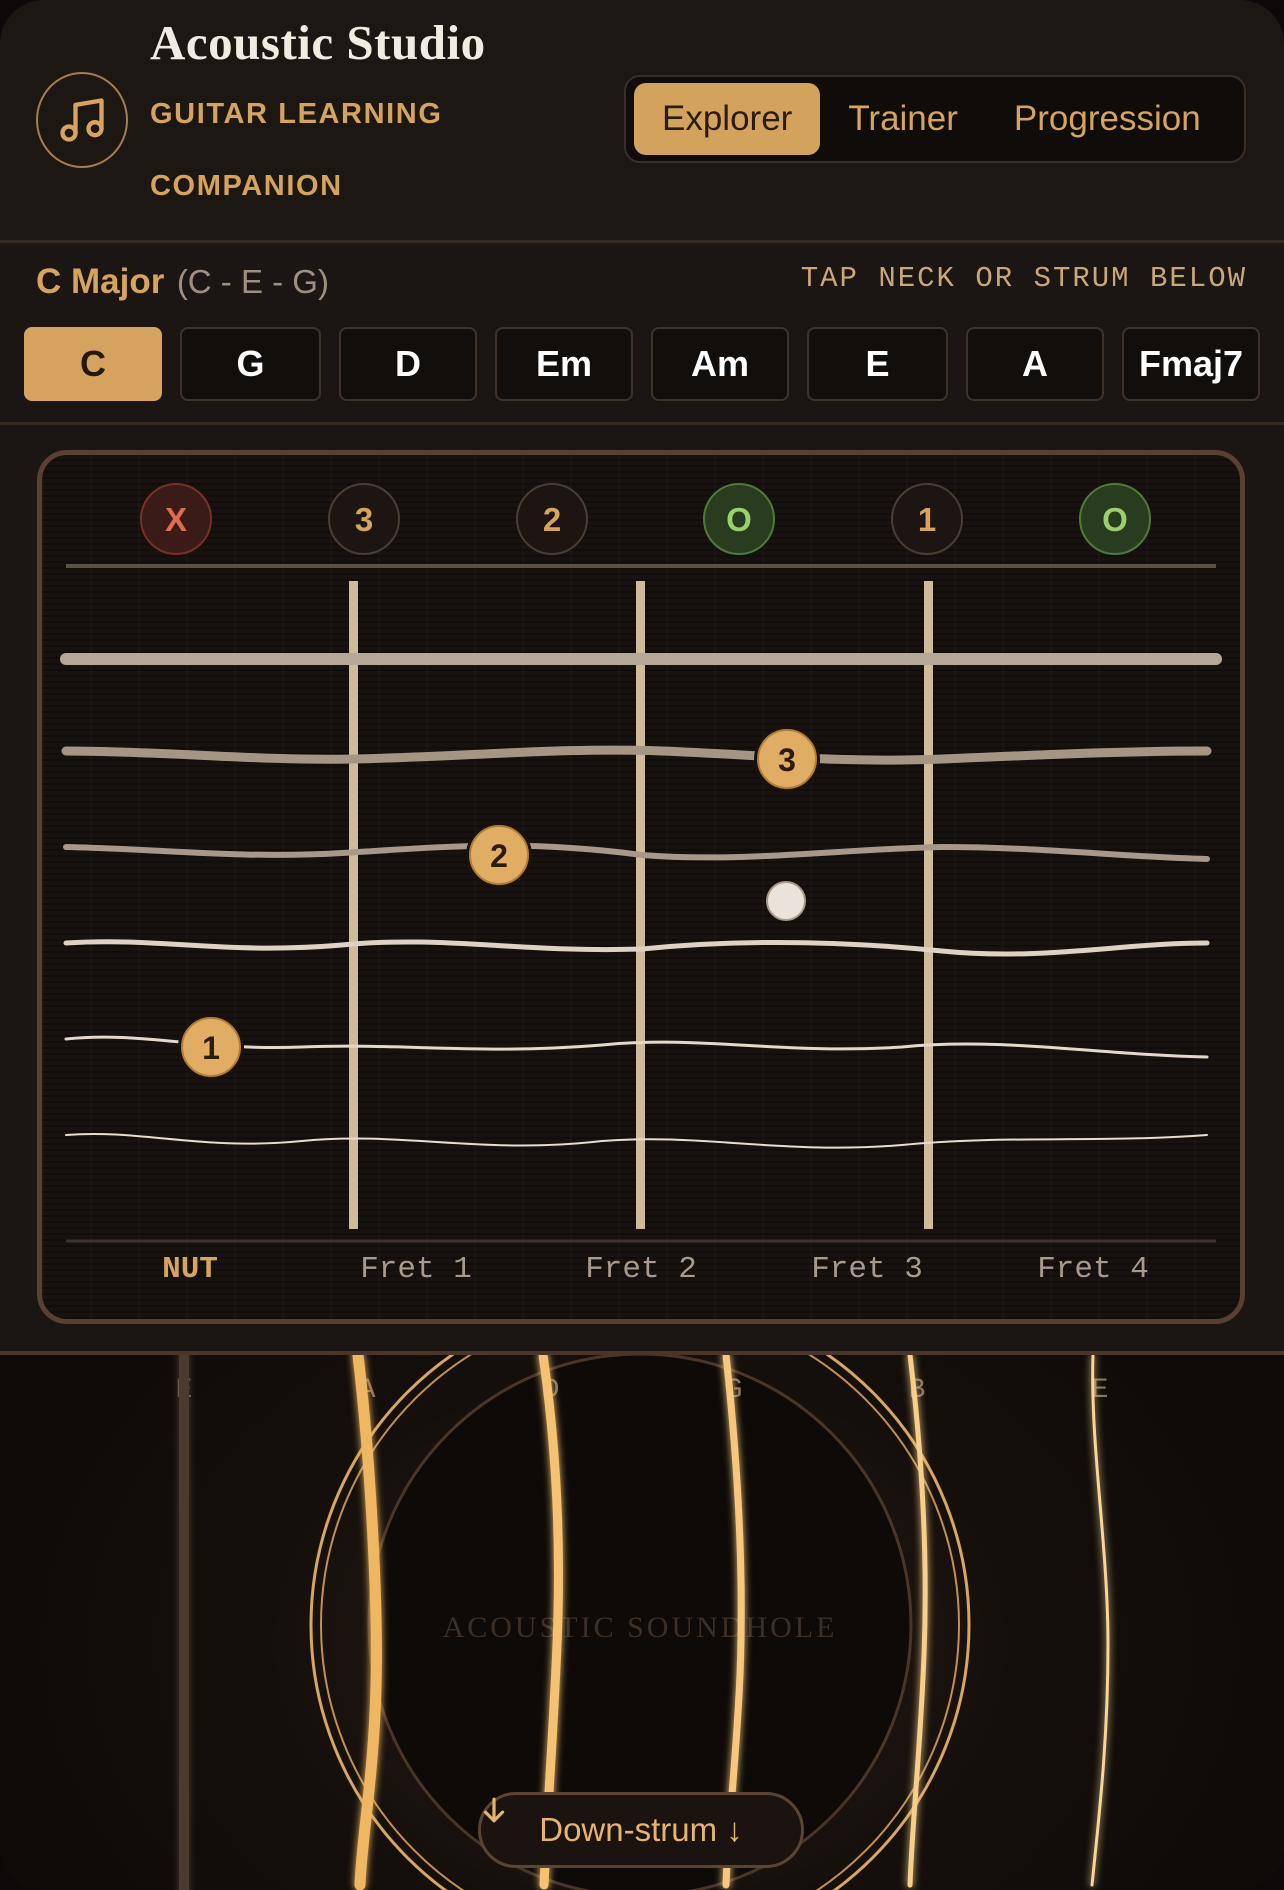 This screenshot has width=1284, height=1890. What do you see at coordinates (296, 150) in the screenshot?
I see `app-subtitle: GUITAR LEARNING COMPANION` at bounding box center [296, 150].